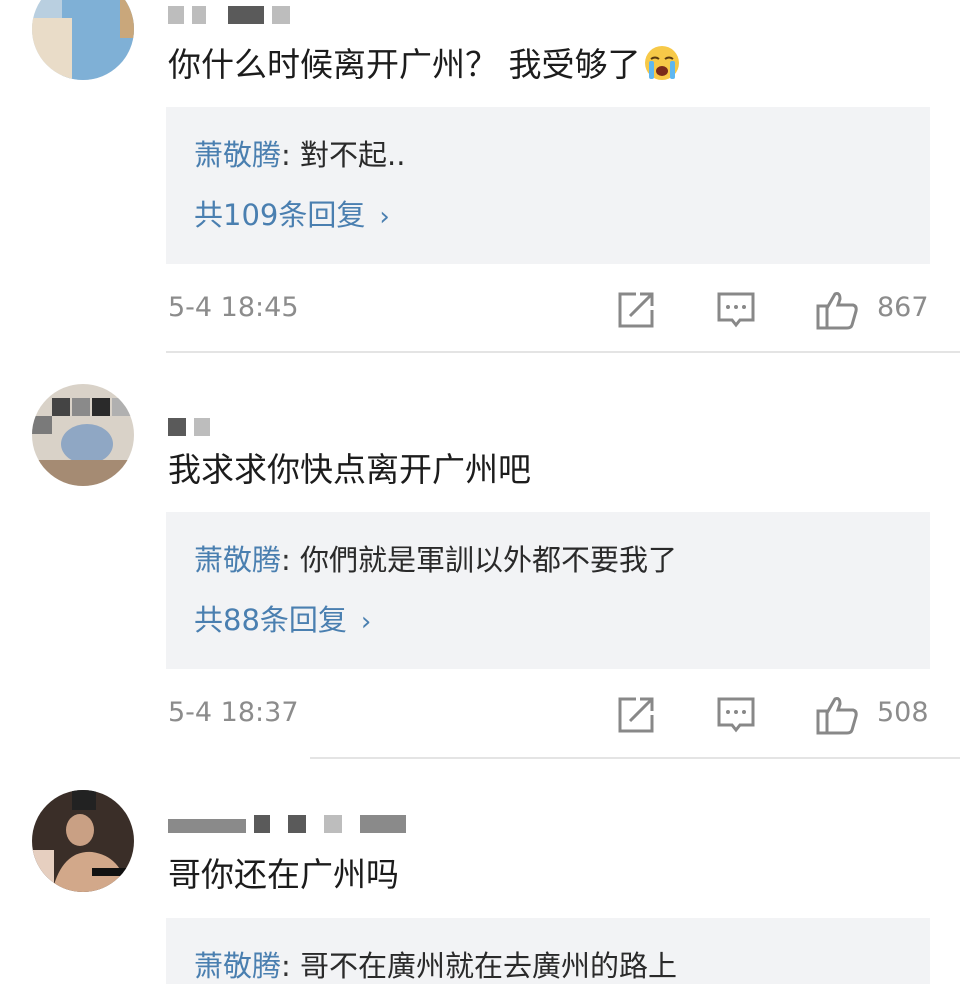  What do you see at coordinates (348, 155) in the screenshot?
I see `reply-text: 對不起..` at bounding box center [348, 155].